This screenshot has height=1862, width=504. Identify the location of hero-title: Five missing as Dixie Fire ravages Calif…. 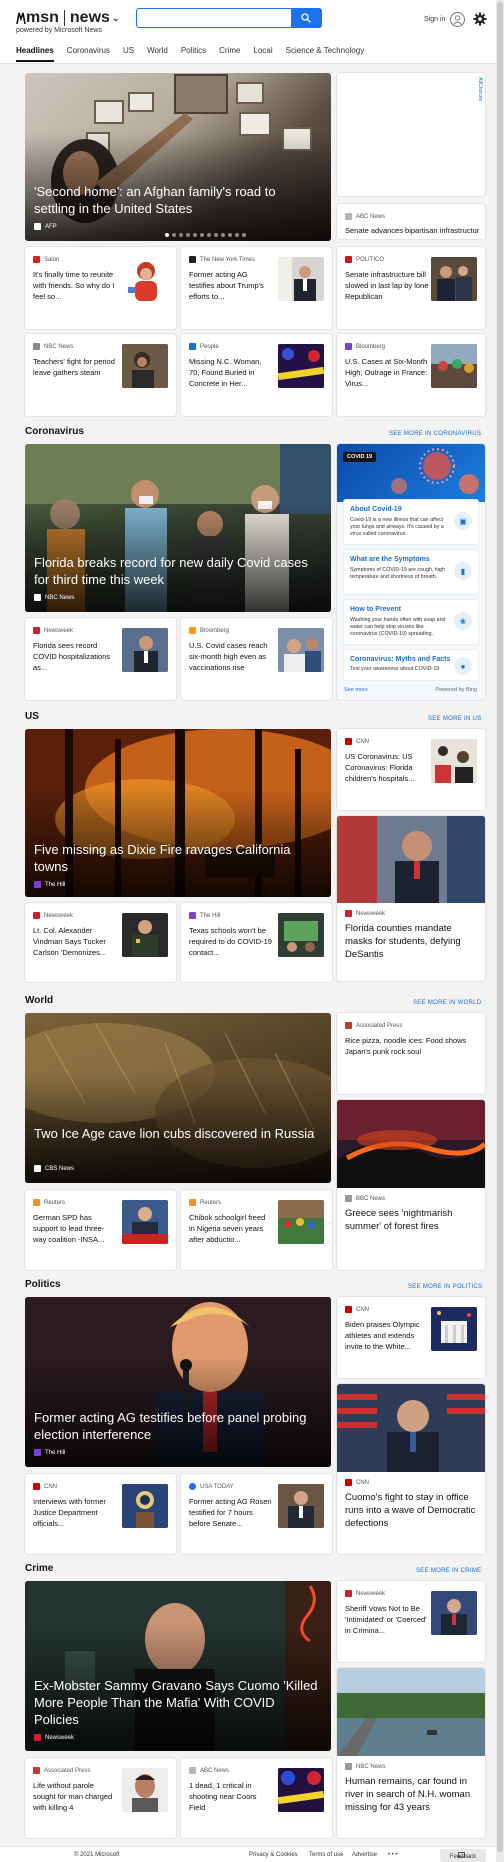
(176, 858).